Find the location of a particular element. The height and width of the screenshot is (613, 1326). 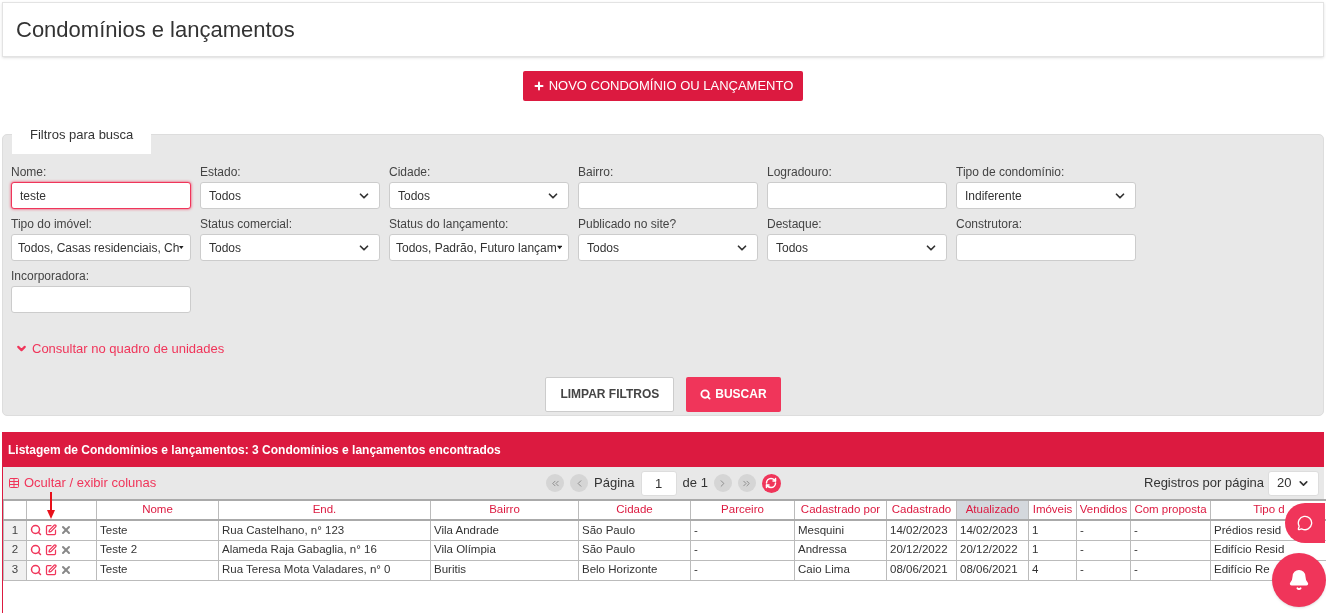

page-title: Condomínios e lançamentos is located at coordinates (155, 30).